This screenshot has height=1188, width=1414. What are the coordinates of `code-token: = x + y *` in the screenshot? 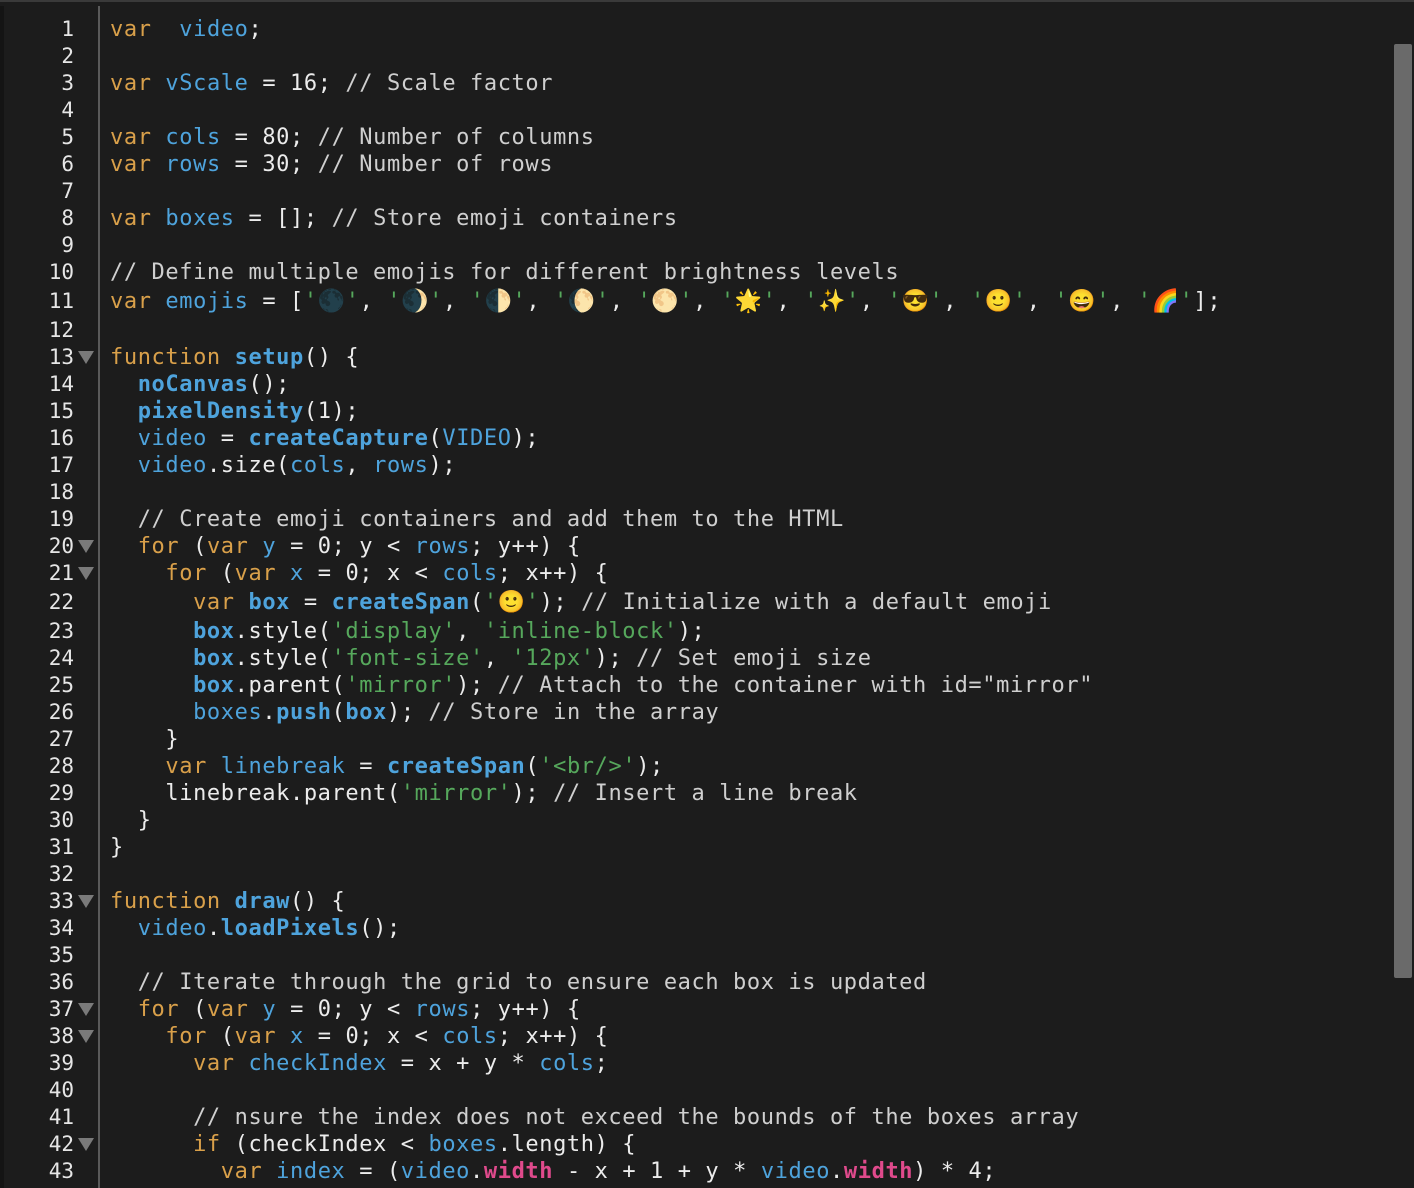 It's located at (463, 1063).